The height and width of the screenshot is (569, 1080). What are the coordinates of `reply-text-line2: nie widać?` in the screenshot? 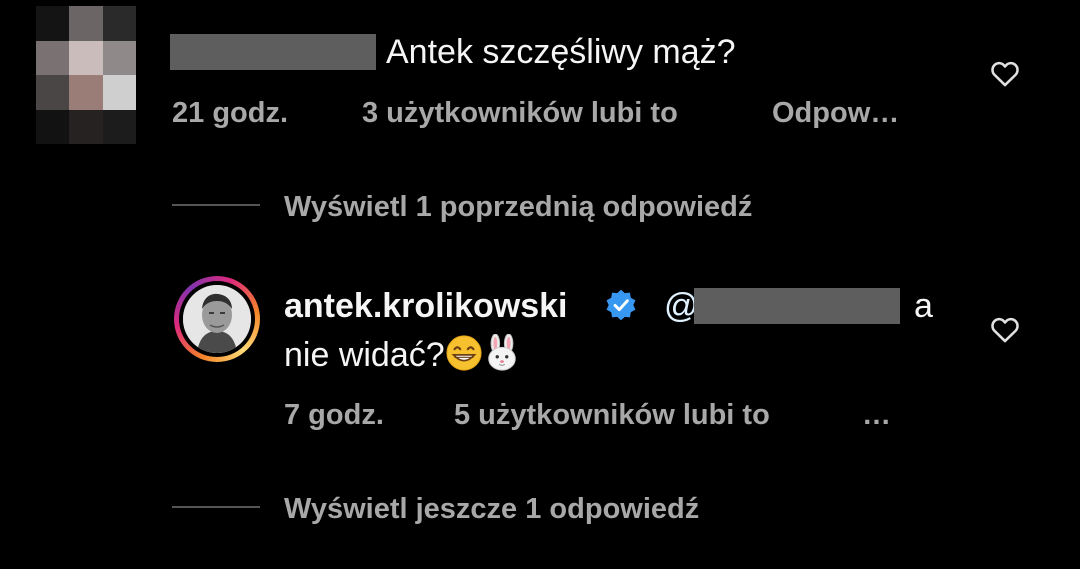 It's located at (364, 355).